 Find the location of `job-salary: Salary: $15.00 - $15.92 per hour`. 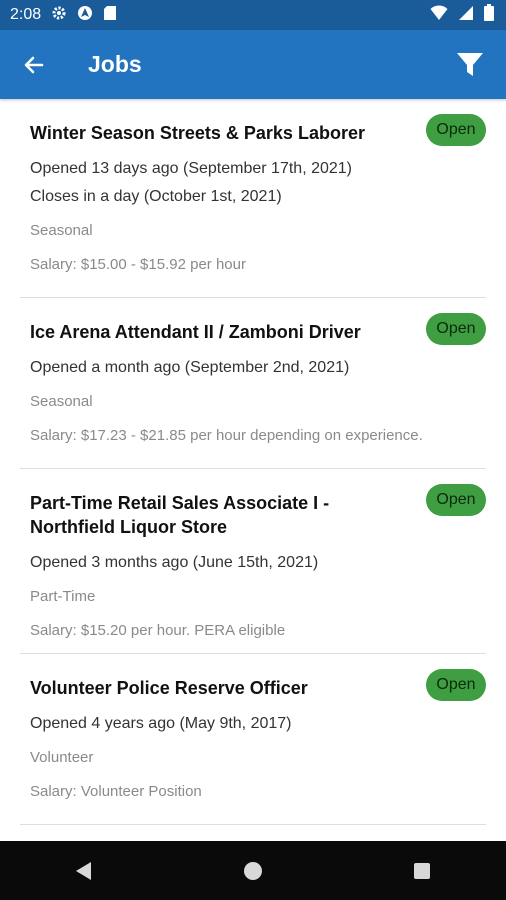

job-salary: Salary: $15.00 - $15.92 per hour is located at coordinates (138, 264).